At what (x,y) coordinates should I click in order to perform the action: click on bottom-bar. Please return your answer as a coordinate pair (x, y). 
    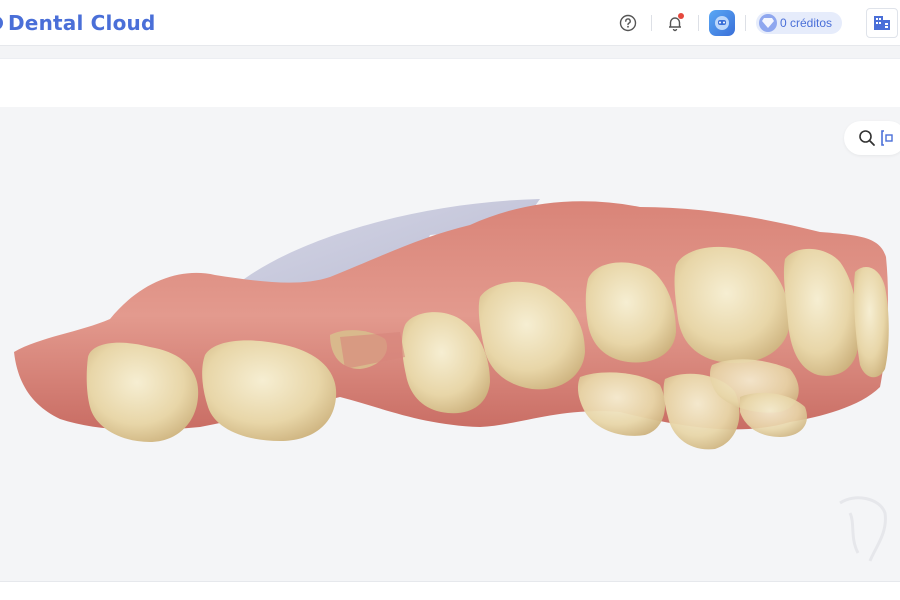
    Looking at the image, I should click on (450, 590).